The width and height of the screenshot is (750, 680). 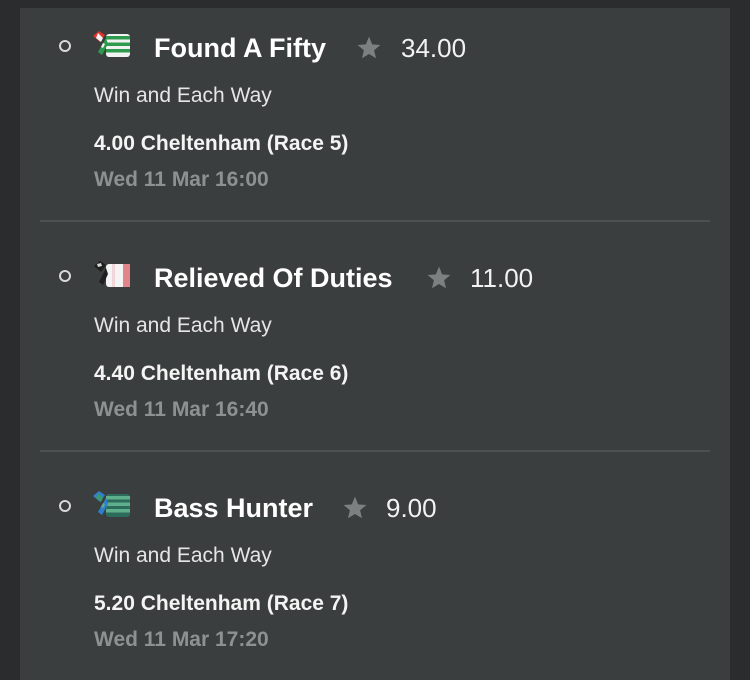 I want to click on horse-name: Relieved Of Duties, so click(x=273, y=278).